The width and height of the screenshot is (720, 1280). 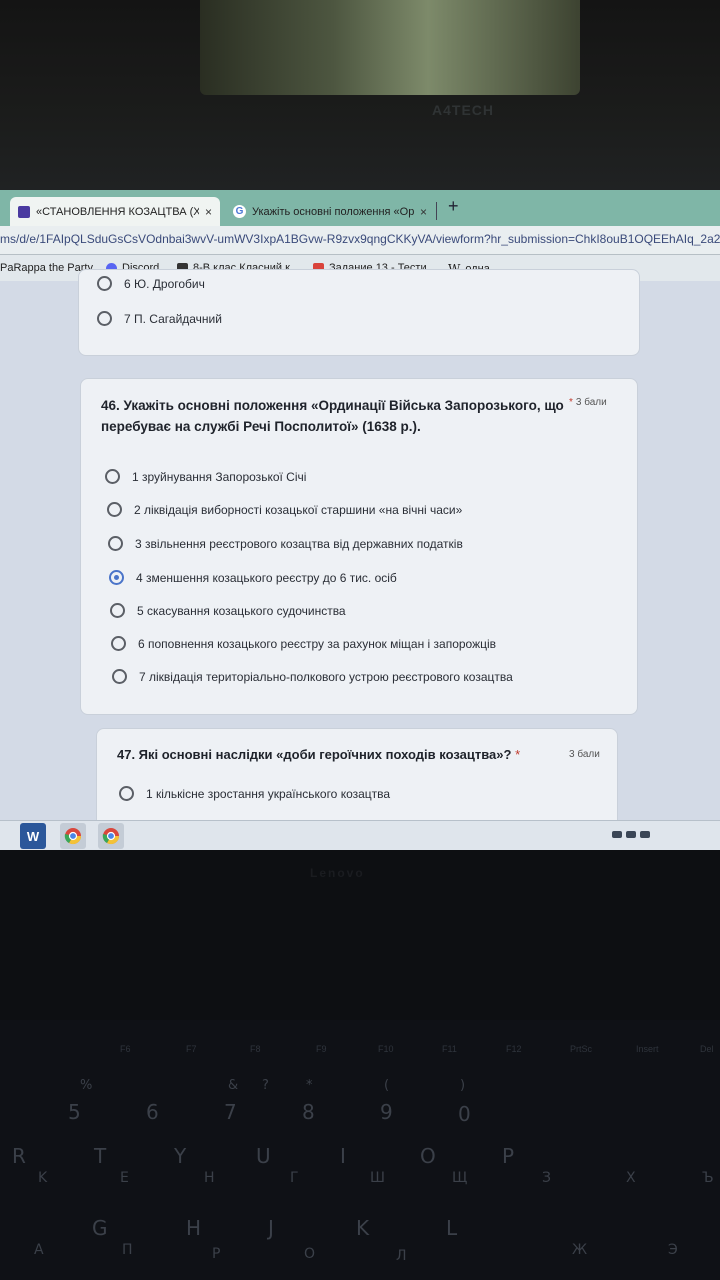 What do you see at coordinates (673, 1250) in the screenshot?
I see `key-label: Э` at bounding box center [673, 1250].